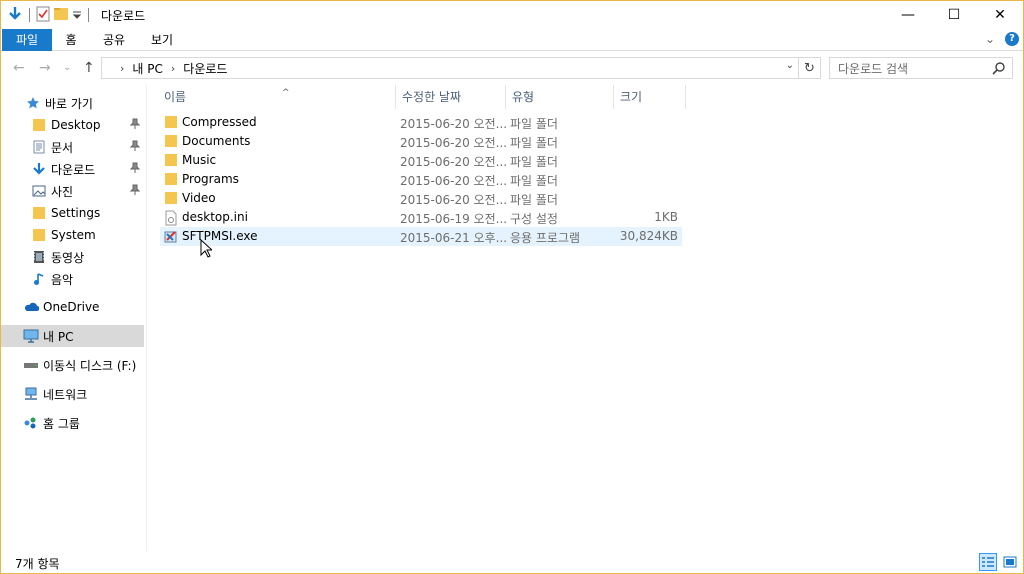 The width and height of the screenshot is (1024, 574). What do you see at coordinates (512, 15) in the screenshot?
I see `title-bar: 다운로드 — ☐ ✕` at bounding box center [512, 15].